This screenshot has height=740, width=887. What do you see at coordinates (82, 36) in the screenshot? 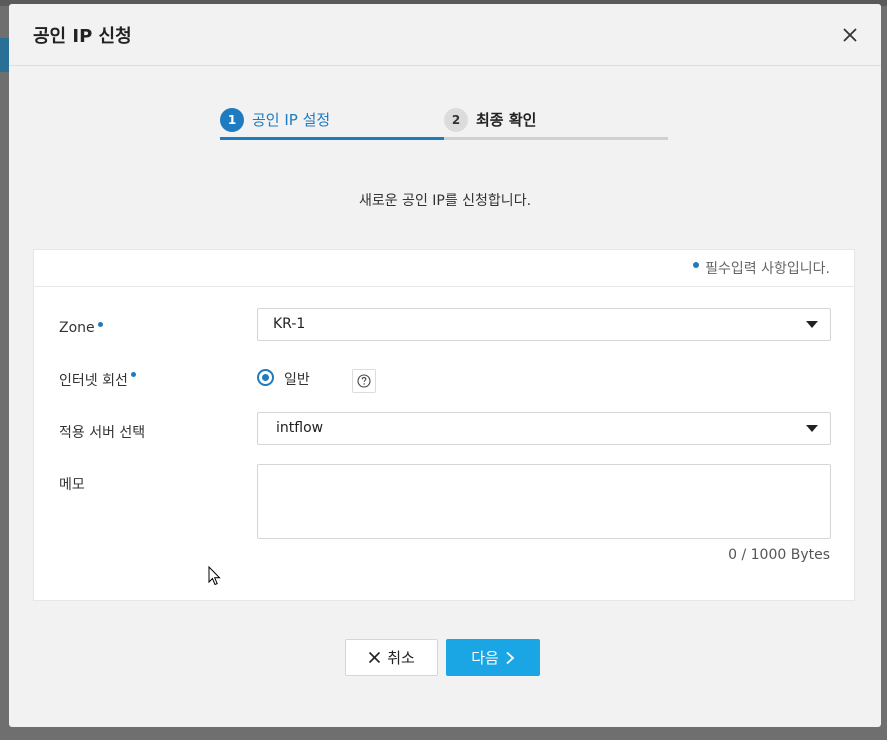
I see `dialog-title: 공인 IP 신청` at bounding box center [82, 36].